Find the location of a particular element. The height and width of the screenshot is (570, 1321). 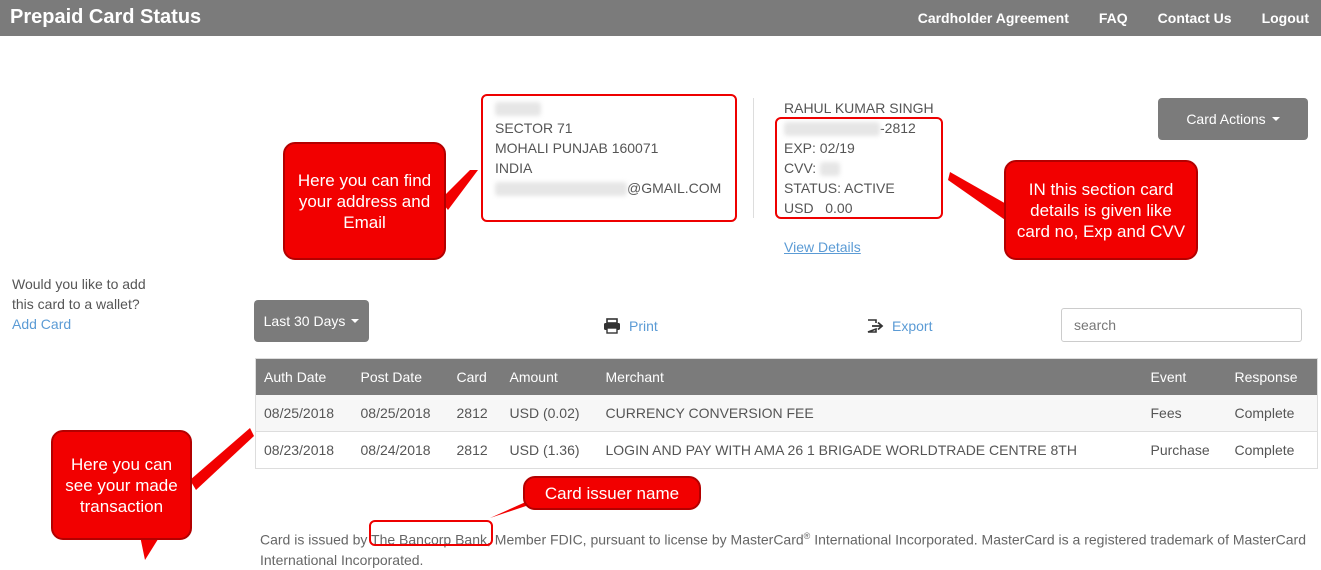

issuer-callout-text: Card issuer name is located at coordinates (612, 493).